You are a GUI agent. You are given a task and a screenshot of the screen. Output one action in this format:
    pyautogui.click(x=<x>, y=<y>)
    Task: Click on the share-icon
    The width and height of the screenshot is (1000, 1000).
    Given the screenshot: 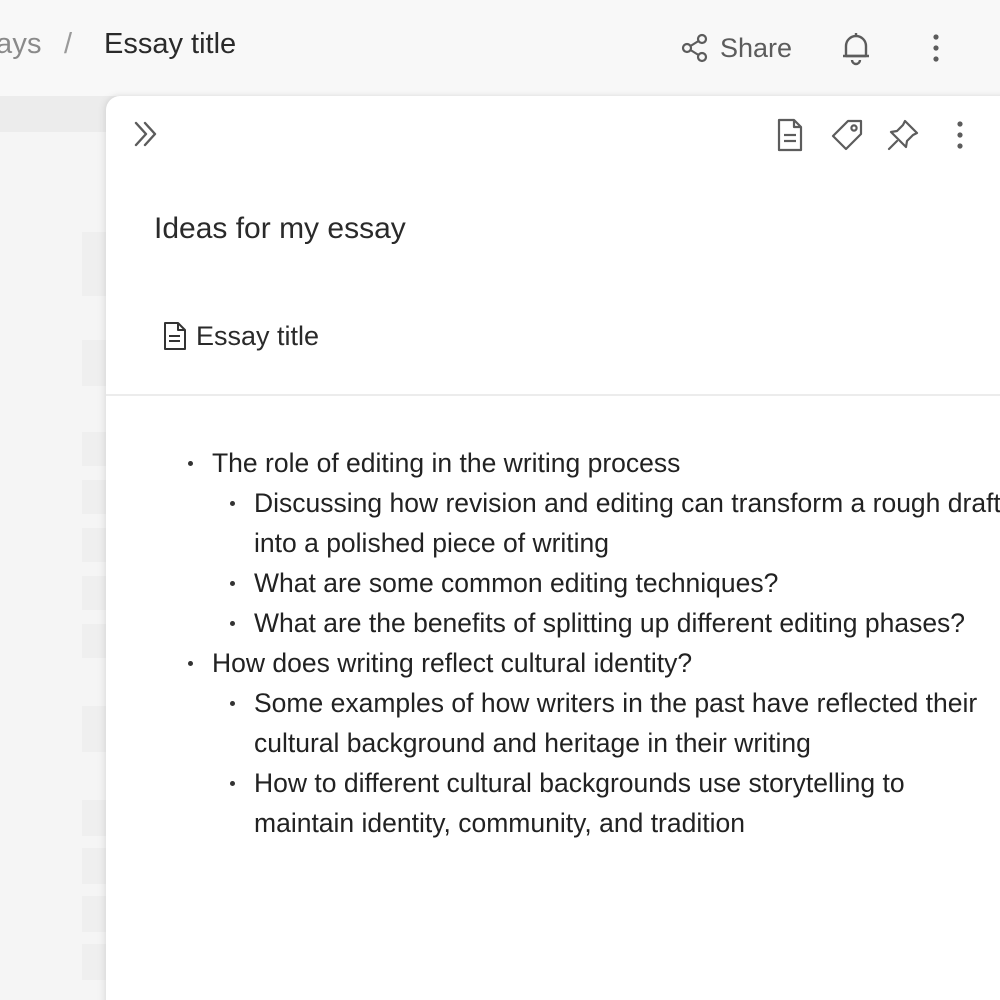 What is the action you would take?
    pyautogui.click(x=694, y=48)
    